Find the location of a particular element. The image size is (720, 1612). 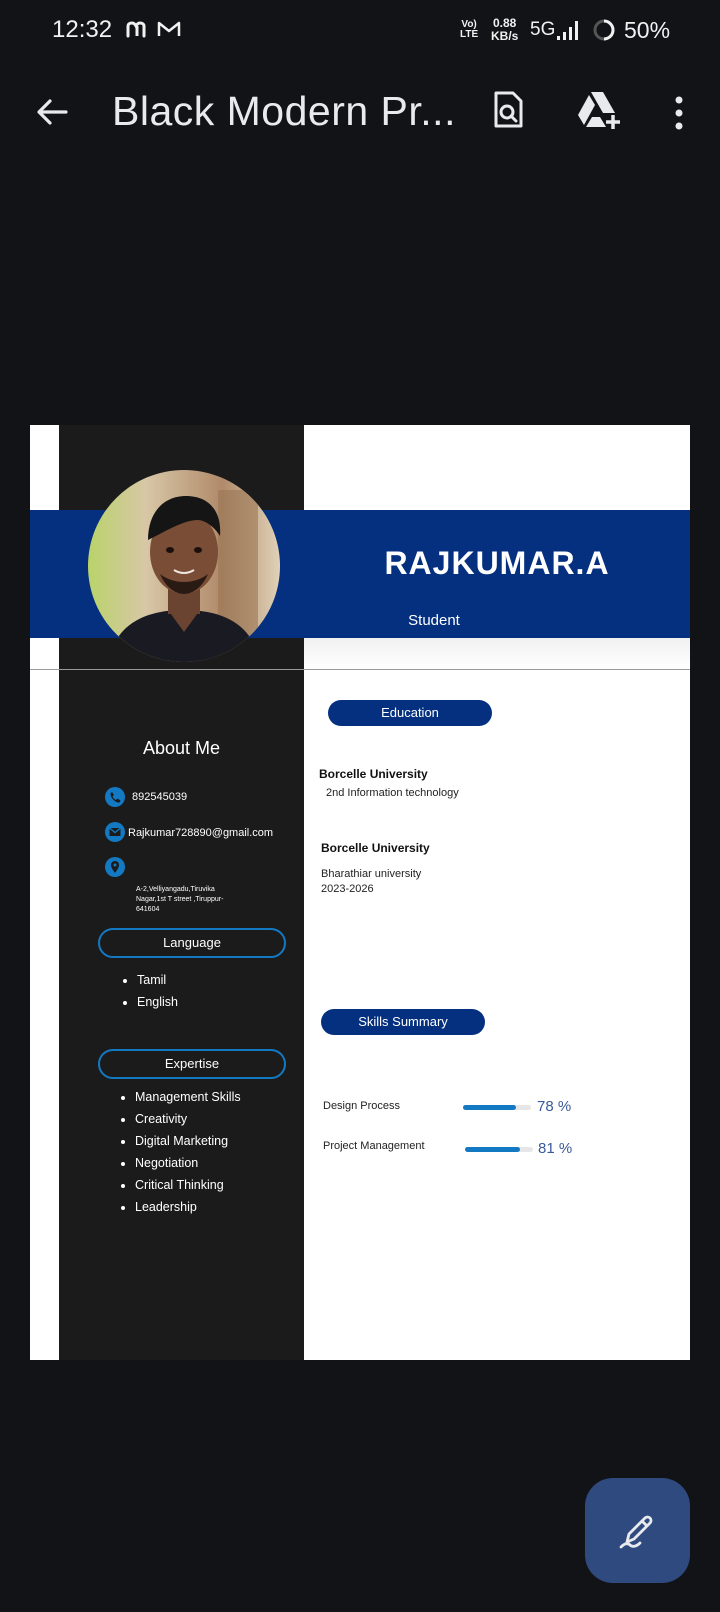

email-text: Rajkumar728890@gmail.com is located at coordinates (201, 833).